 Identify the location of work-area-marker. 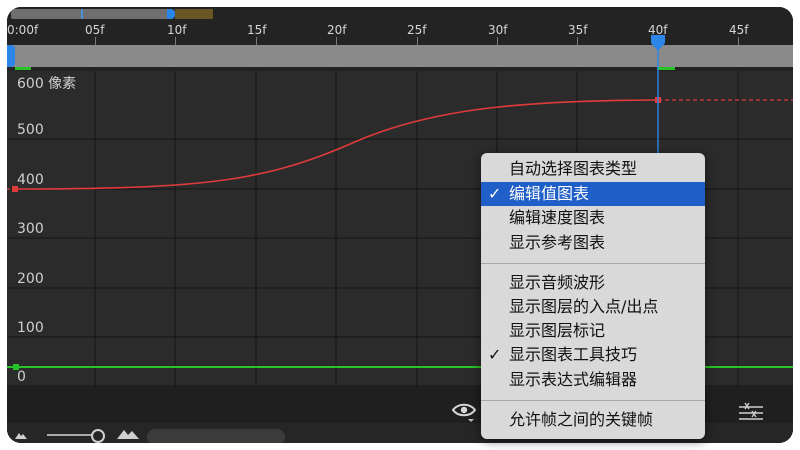
(82, 14).